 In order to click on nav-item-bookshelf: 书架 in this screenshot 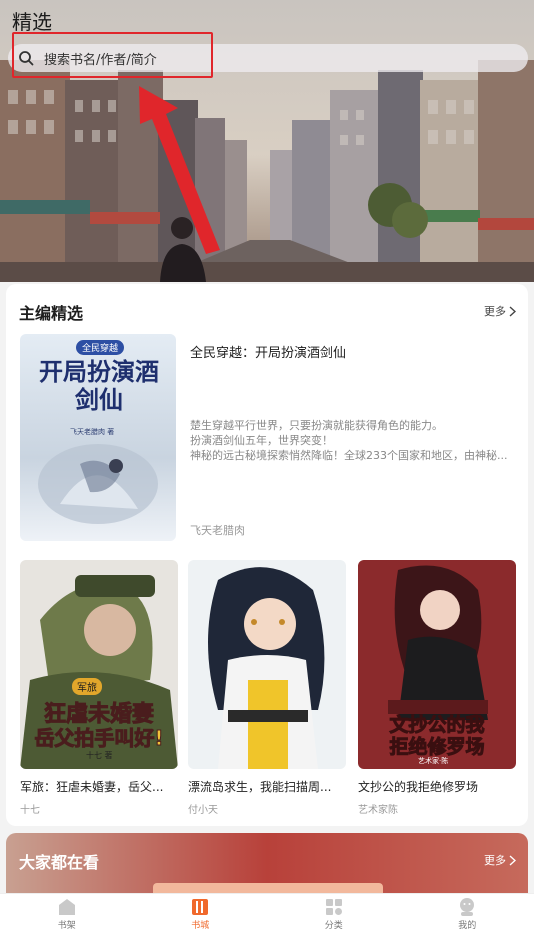, I will do `click(67, 913)`.